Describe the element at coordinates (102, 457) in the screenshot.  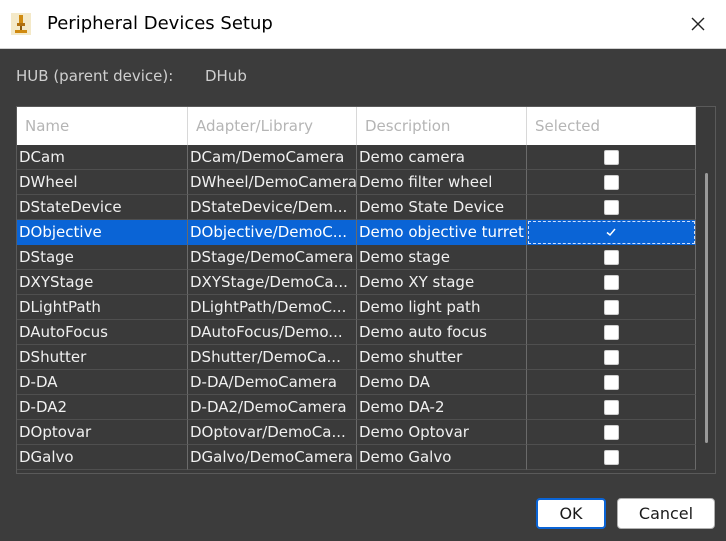
I see `device-name-cell: DGalvo` at that location.